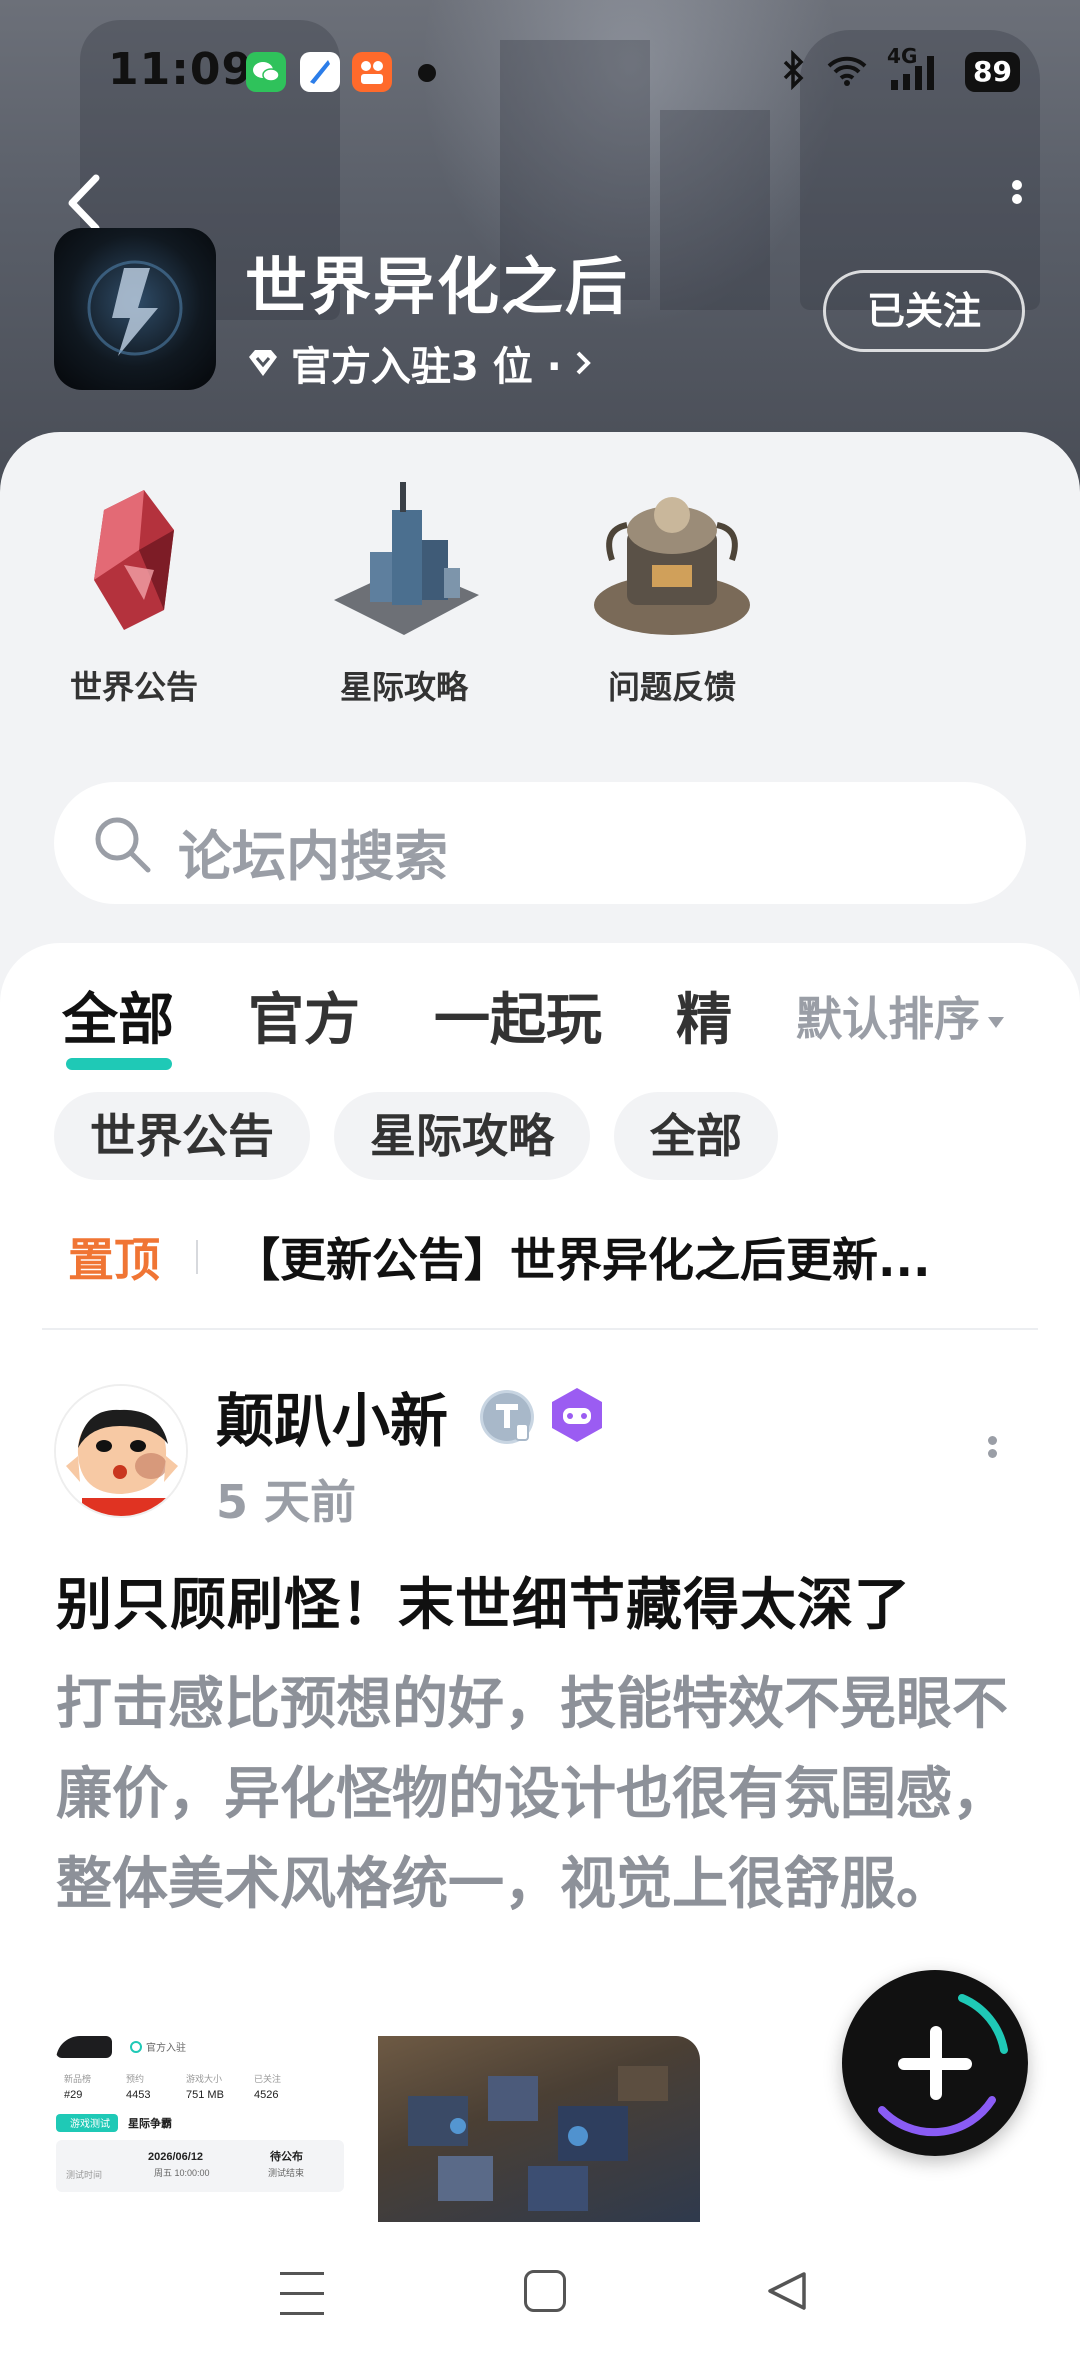  I want to click on post-timestamp: 5 天前, so click(286, 1502).